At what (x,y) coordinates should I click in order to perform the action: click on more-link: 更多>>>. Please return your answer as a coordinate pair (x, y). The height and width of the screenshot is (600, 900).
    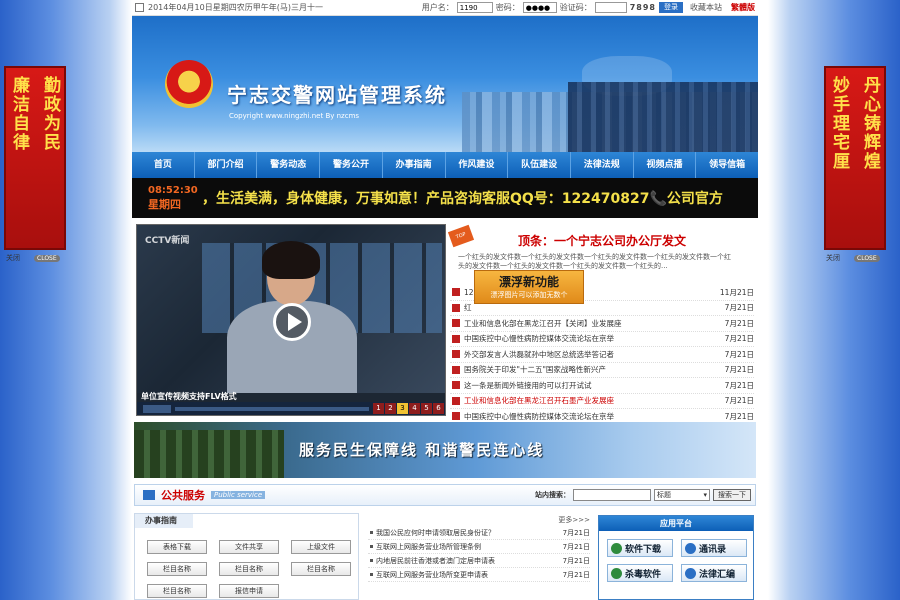
    Looking at the image, I should click on (479, 520).